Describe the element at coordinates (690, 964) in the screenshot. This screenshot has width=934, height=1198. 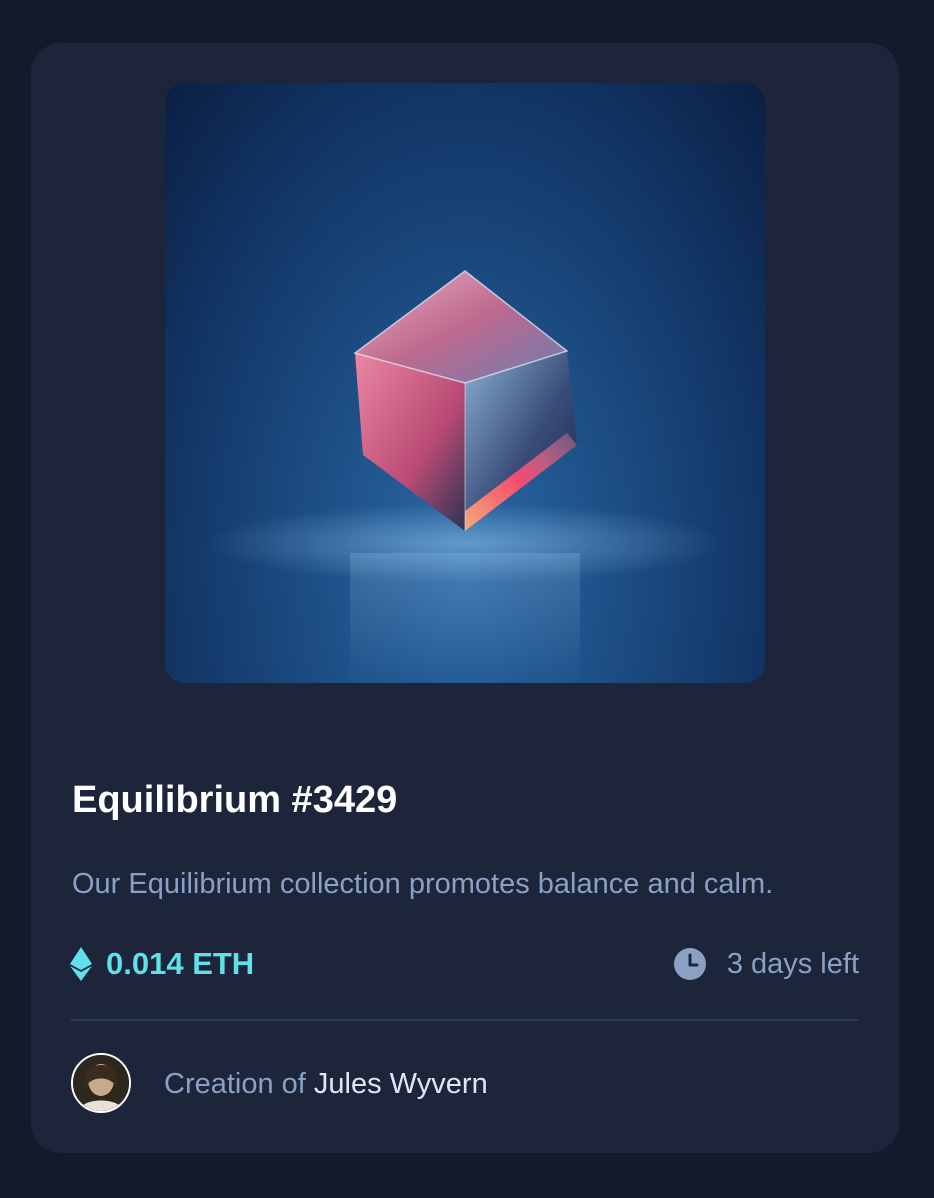
I see `clock-icon` at that location.